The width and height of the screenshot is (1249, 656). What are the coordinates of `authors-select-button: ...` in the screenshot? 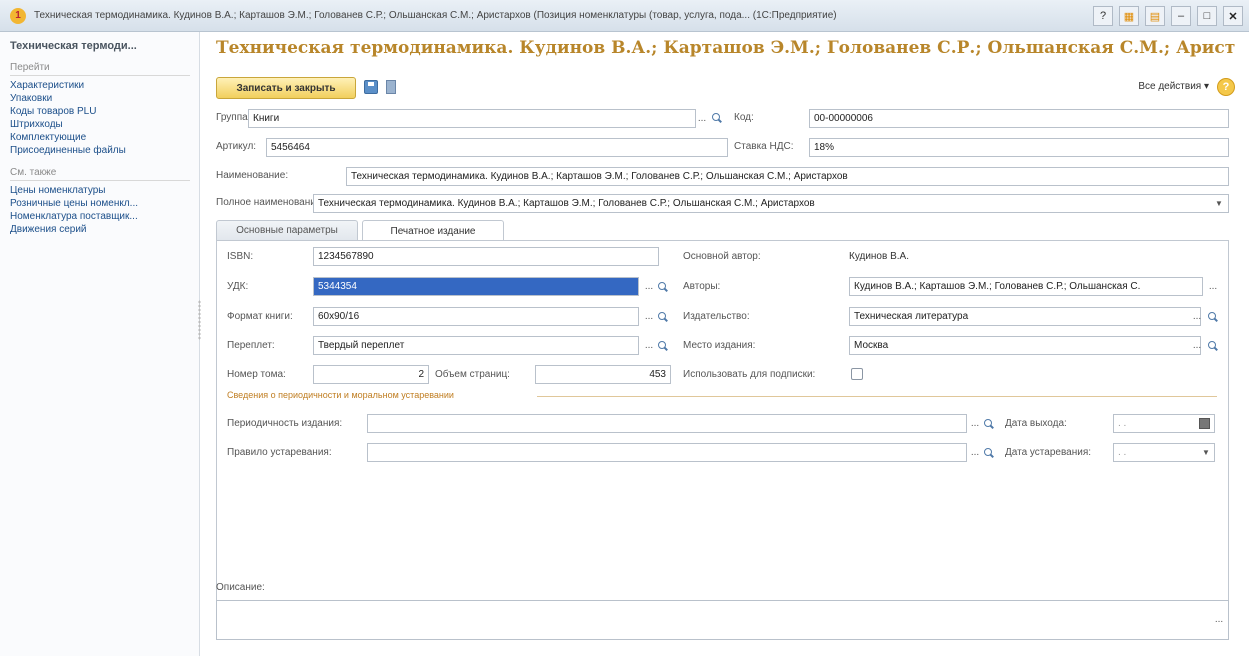 It's located at (1213, 286).